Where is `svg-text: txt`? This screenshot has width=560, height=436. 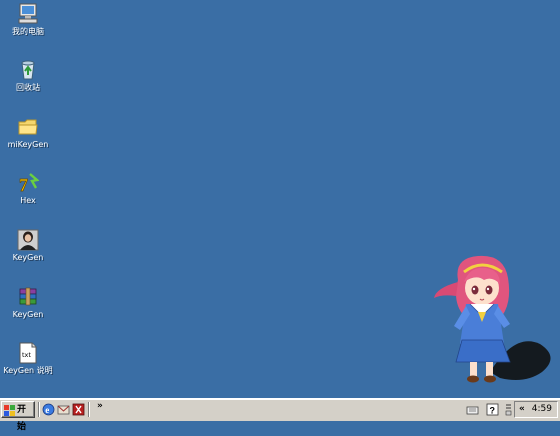 svg-text: txt is located at coordinates (26, 355).